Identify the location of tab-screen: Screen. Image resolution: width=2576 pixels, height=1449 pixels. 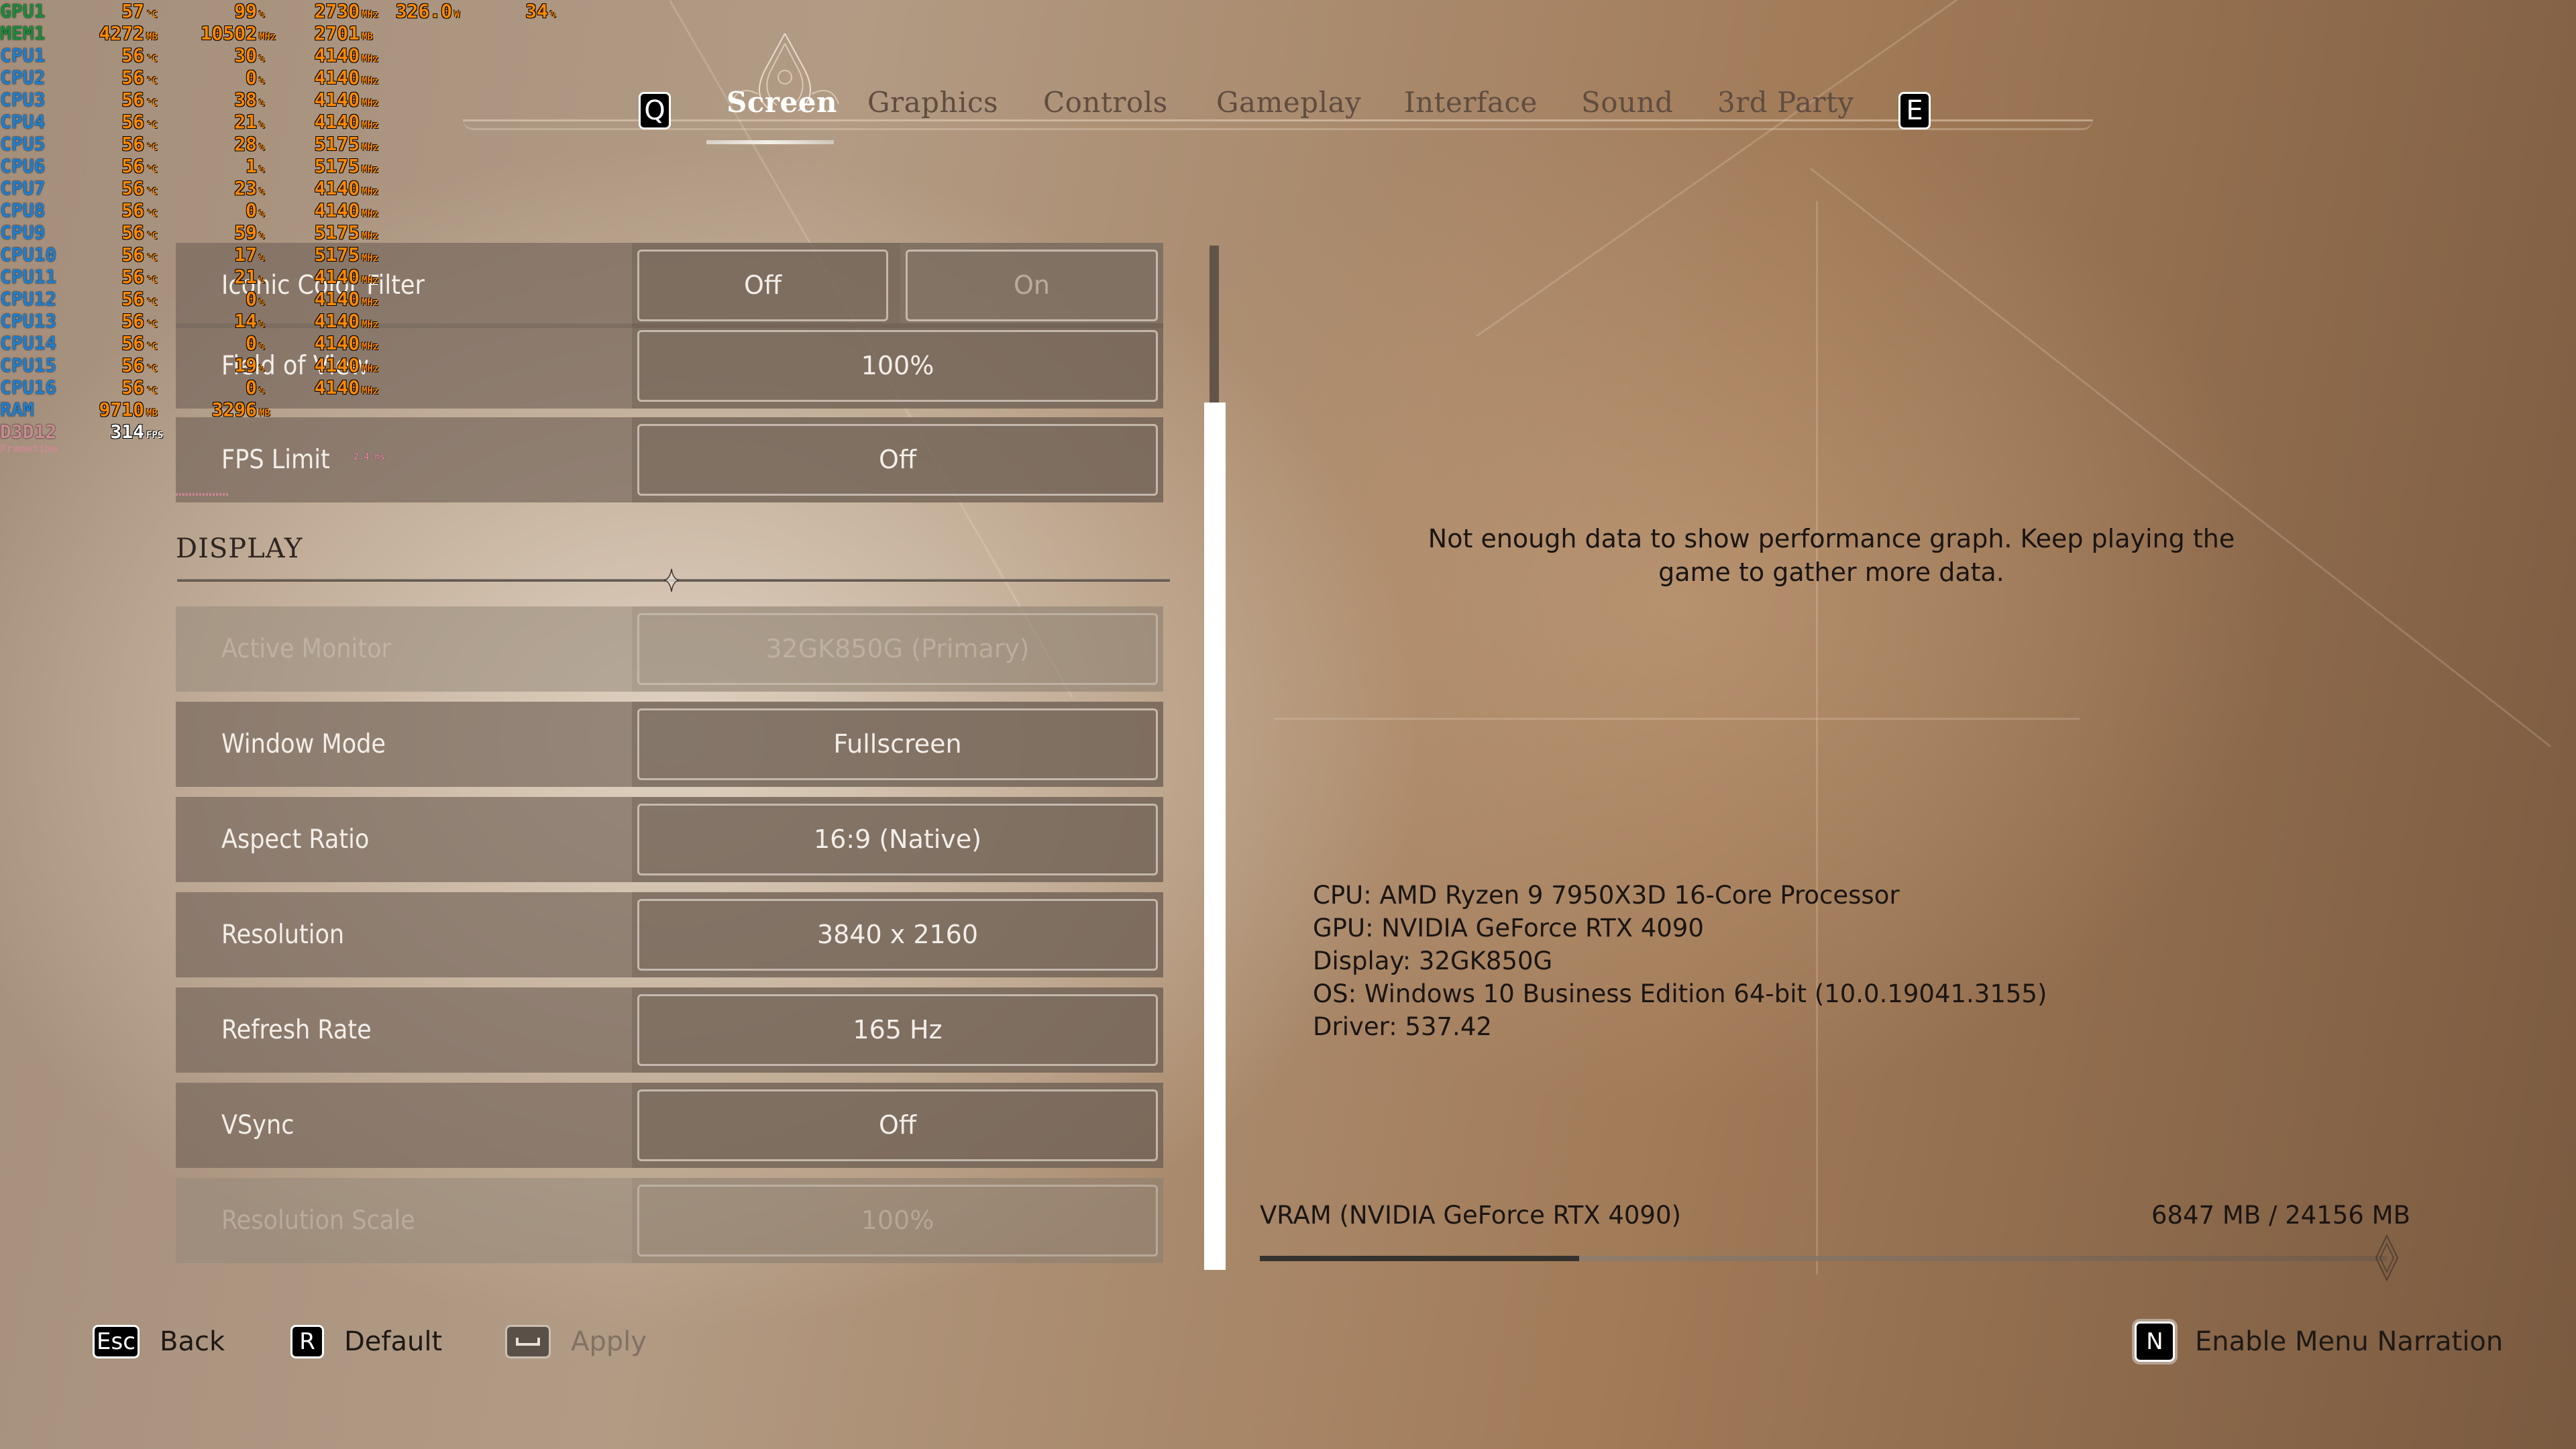
(782, 102).